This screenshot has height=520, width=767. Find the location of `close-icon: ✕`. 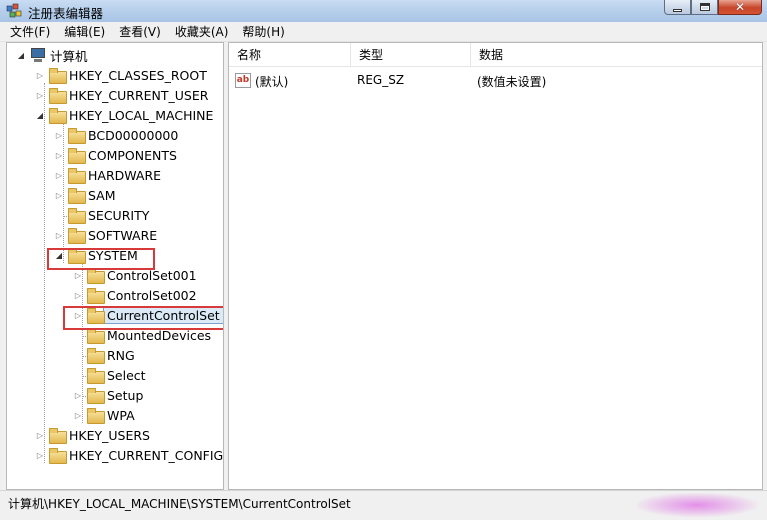

close-icon: ✕ is located at coordinates (740, 7).